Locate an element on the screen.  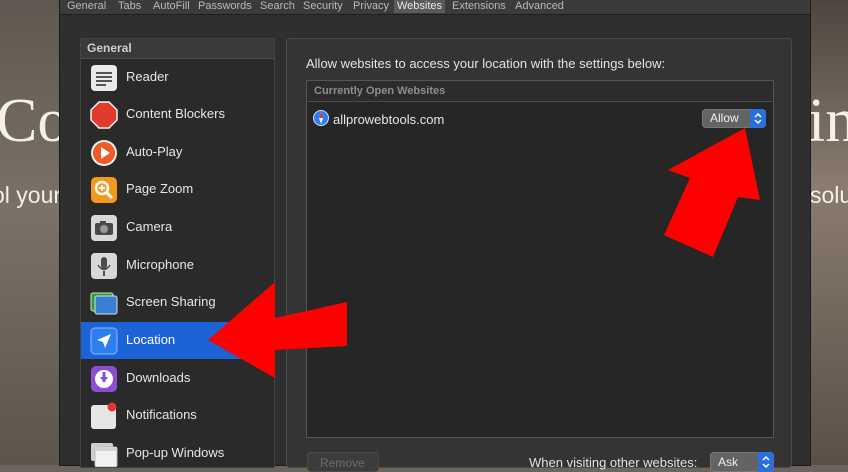
tab-privacy: Privacy is located at coordinates (371, 6).